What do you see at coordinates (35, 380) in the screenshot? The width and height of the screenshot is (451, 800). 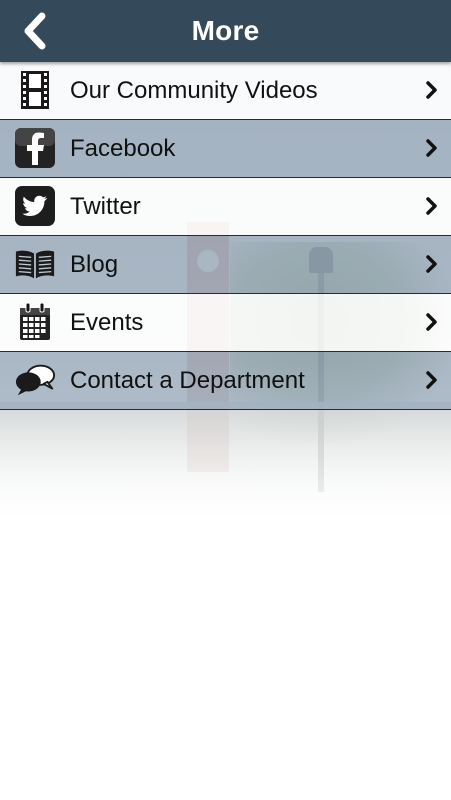 I see `speech-bubbles-icon` at bounding box center [35, 380].